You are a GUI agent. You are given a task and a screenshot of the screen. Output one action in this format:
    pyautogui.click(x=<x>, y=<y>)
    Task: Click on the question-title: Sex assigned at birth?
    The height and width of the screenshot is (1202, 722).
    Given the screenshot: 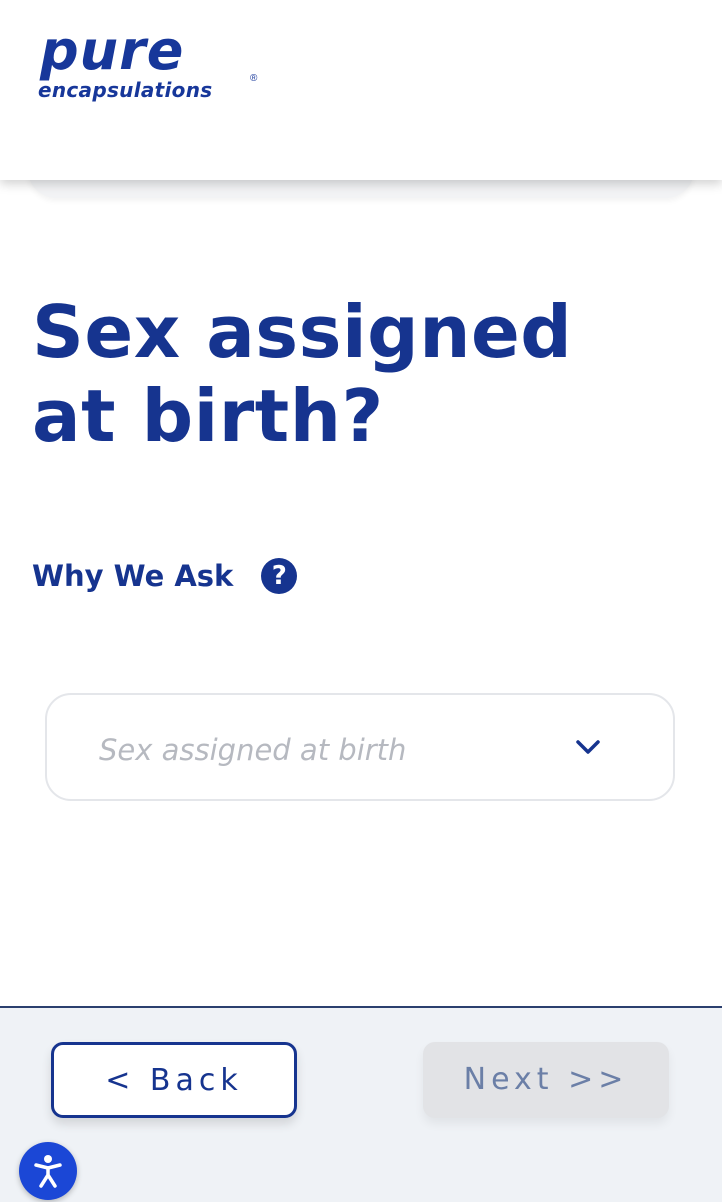 What is the action you would take?
    pyautogui.click(x=302, y=374)
    